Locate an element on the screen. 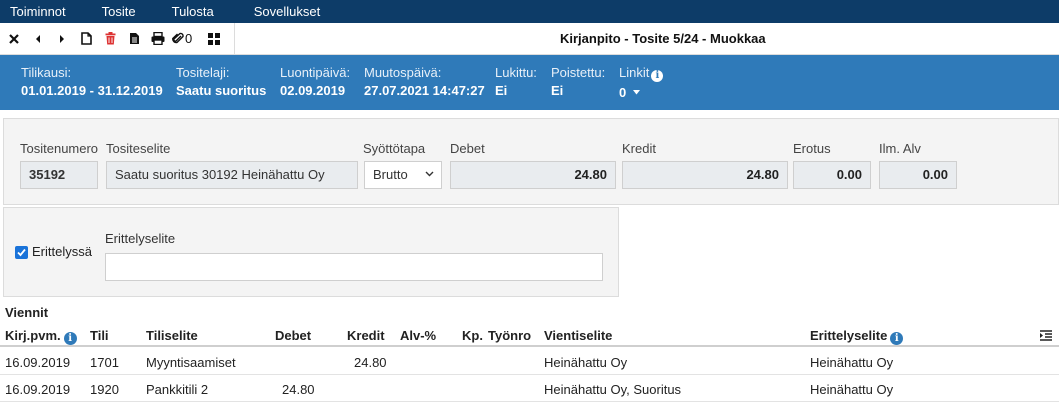 The image size is (1059, 404). info-poistettu: Poistettu: Ei is located at coordinates (578, 81).